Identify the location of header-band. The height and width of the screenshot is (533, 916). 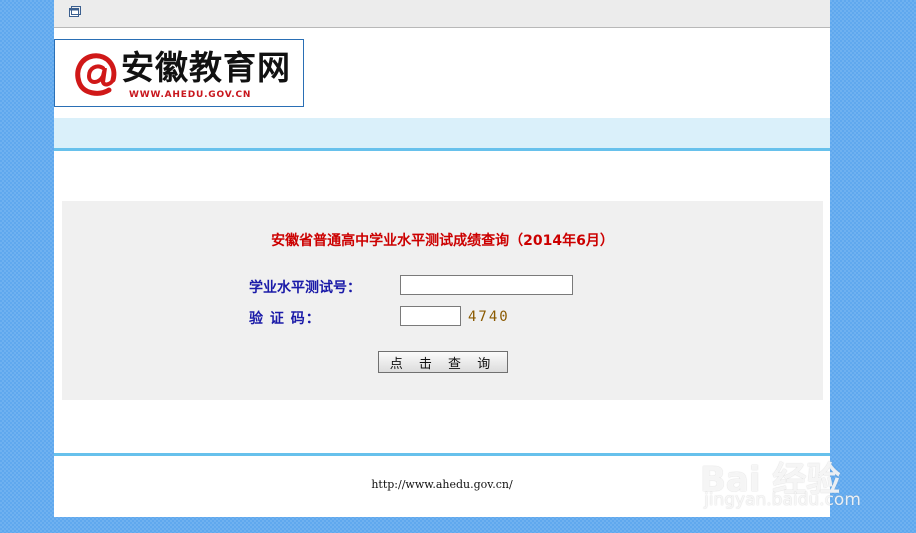
(442, 134).